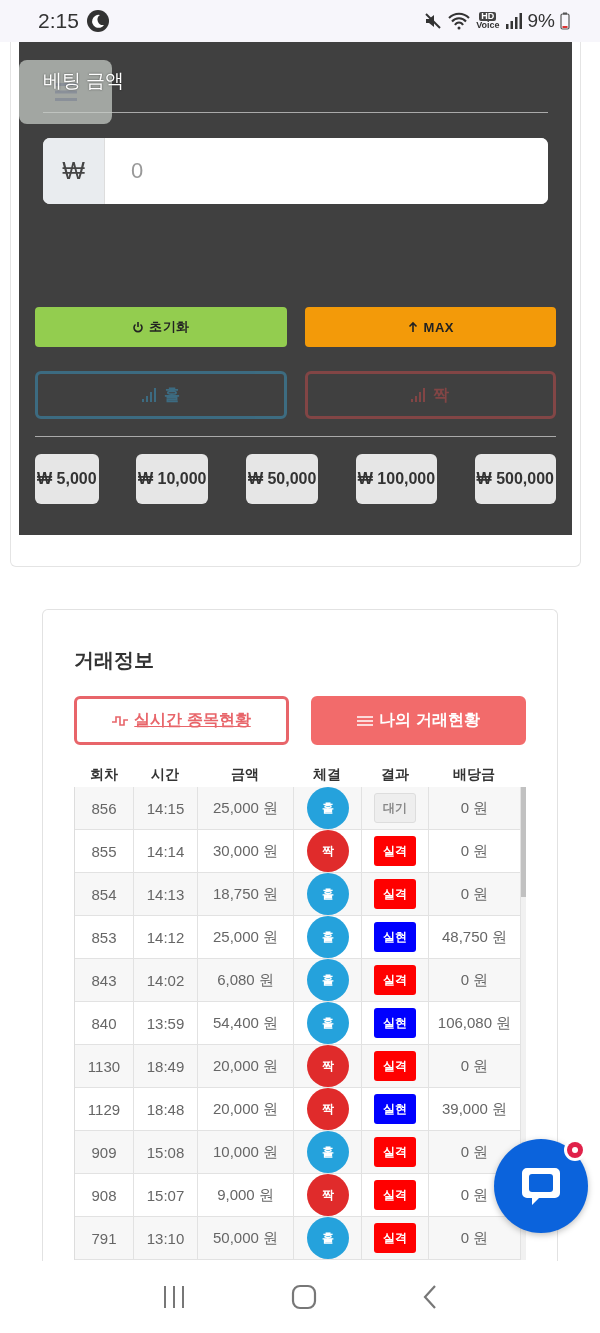  I want to click on amount-chip: ₩ 50,000, so click(282, 479).